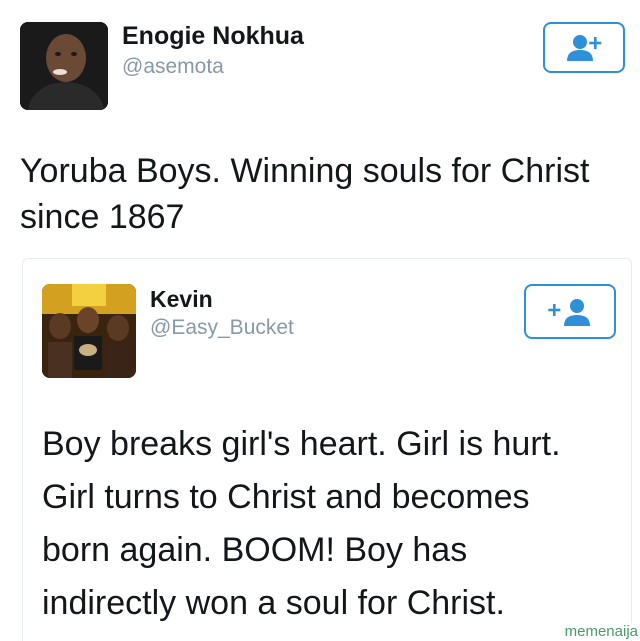 The image size is (640, 641). Describe the element at coordinates (286, 497) in the screenshot. I see `tweet-text-line: Girl turns to Christ and becomes` at that location.